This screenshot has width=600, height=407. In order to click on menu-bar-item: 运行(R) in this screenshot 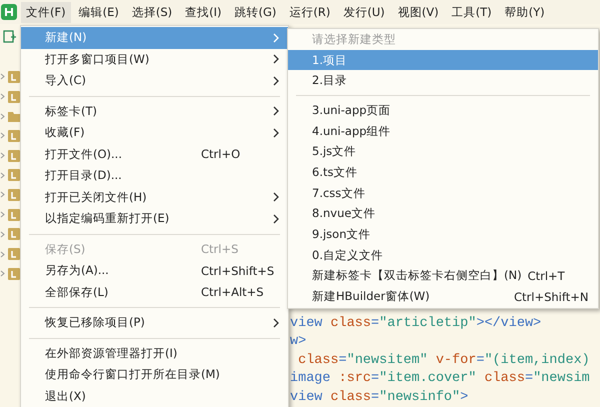, I will do `click(310, 12)`.